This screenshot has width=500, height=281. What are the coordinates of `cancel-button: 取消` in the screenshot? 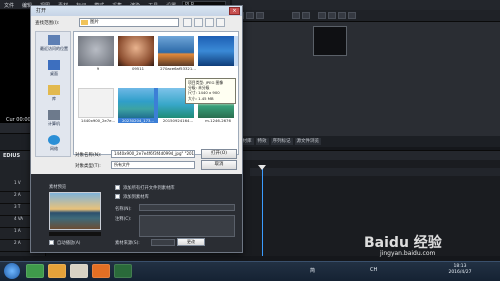 It's located at (219, 165).